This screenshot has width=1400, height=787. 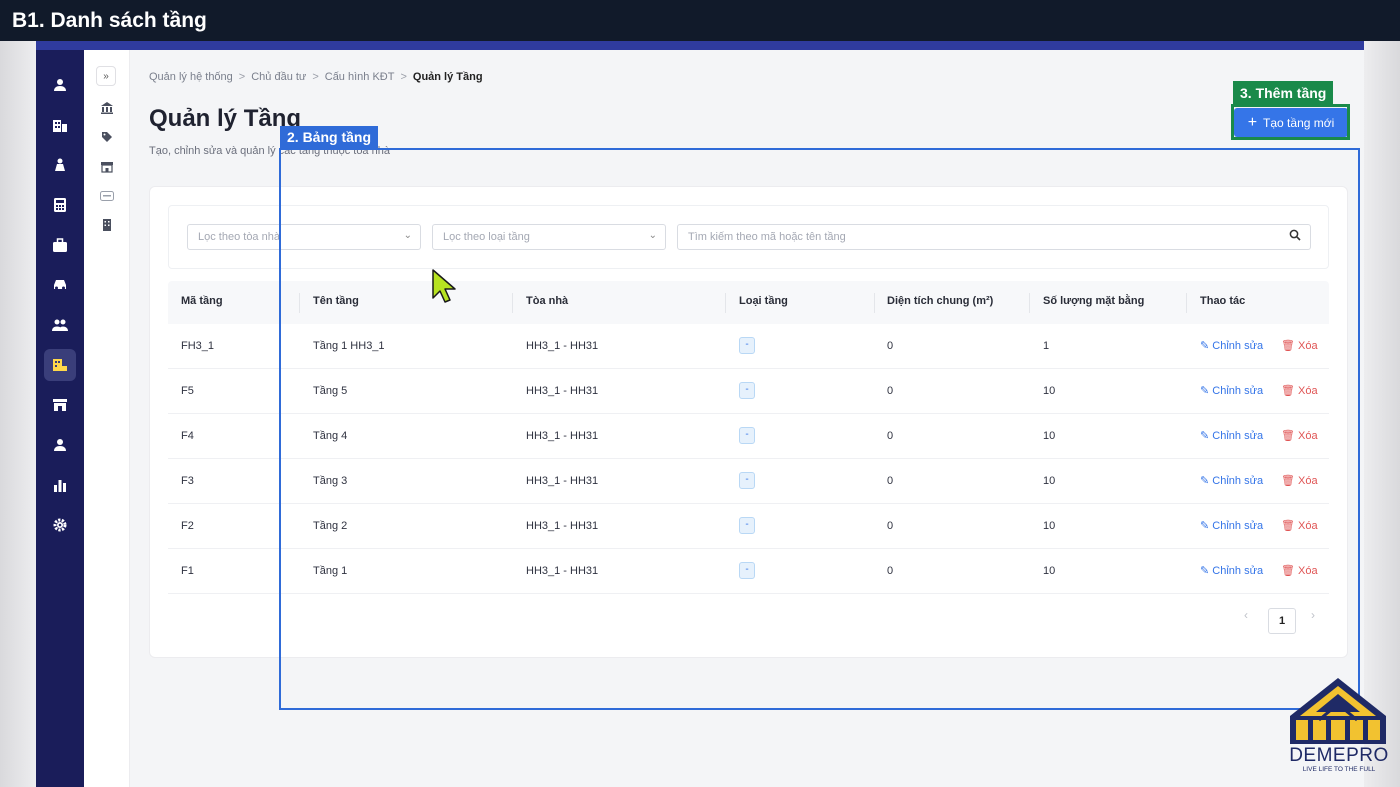 I want to click on breadcrumb-item: Cấu hình KĐT, so click(x=360, y=77).